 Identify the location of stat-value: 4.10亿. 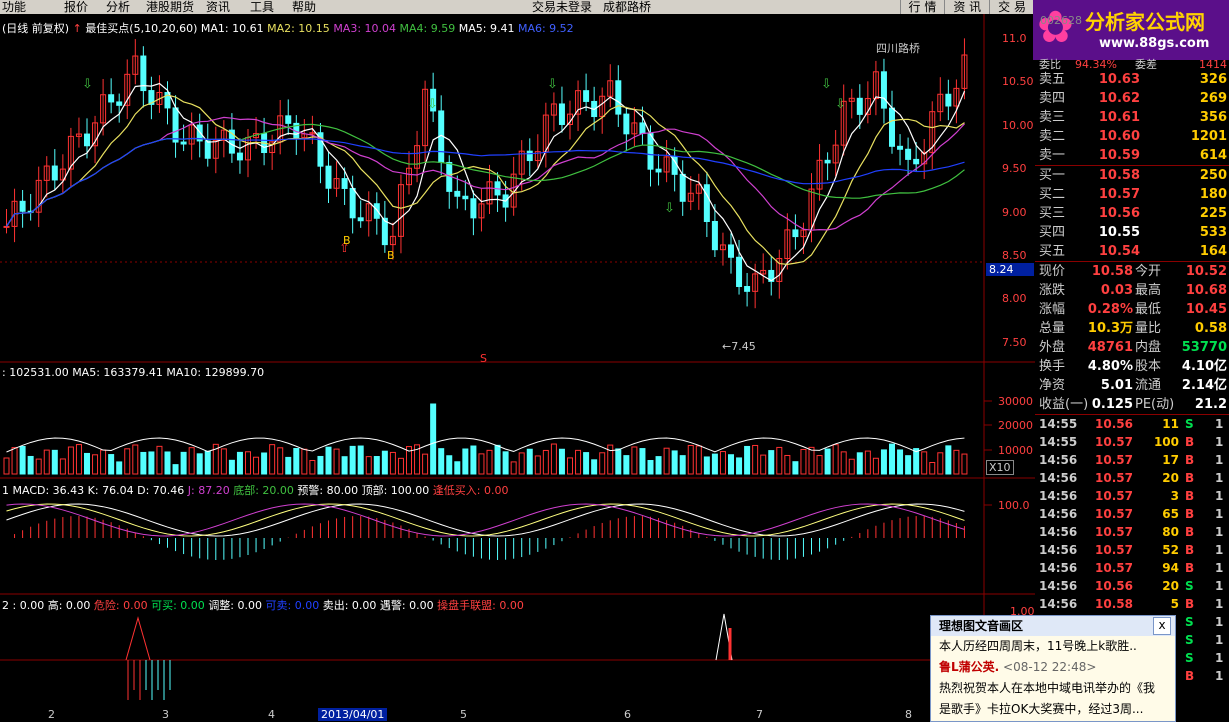
(1204, 366).